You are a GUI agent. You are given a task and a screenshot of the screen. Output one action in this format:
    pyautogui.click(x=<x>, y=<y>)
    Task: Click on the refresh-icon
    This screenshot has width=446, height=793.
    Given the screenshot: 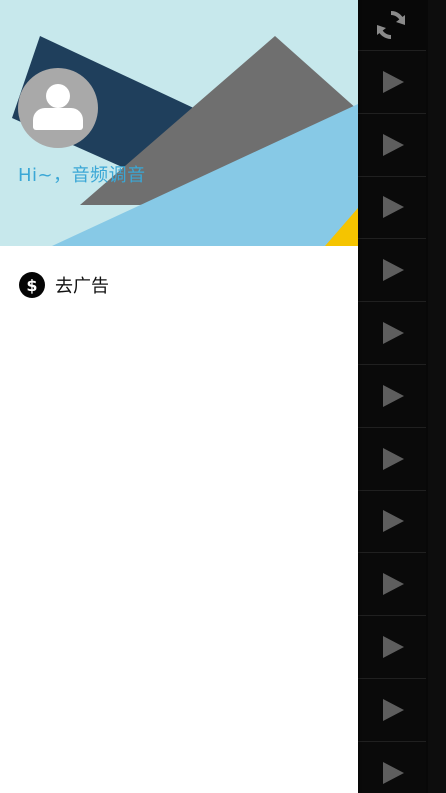 What is the action you would take?
    pyautogui.click(x=391, y=25)
    